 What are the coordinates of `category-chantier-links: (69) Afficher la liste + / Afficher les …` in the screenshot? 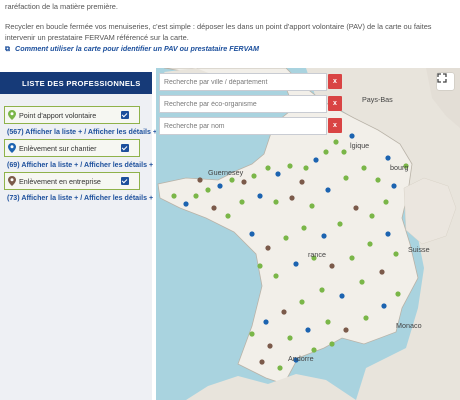 It's located at (80, 165).